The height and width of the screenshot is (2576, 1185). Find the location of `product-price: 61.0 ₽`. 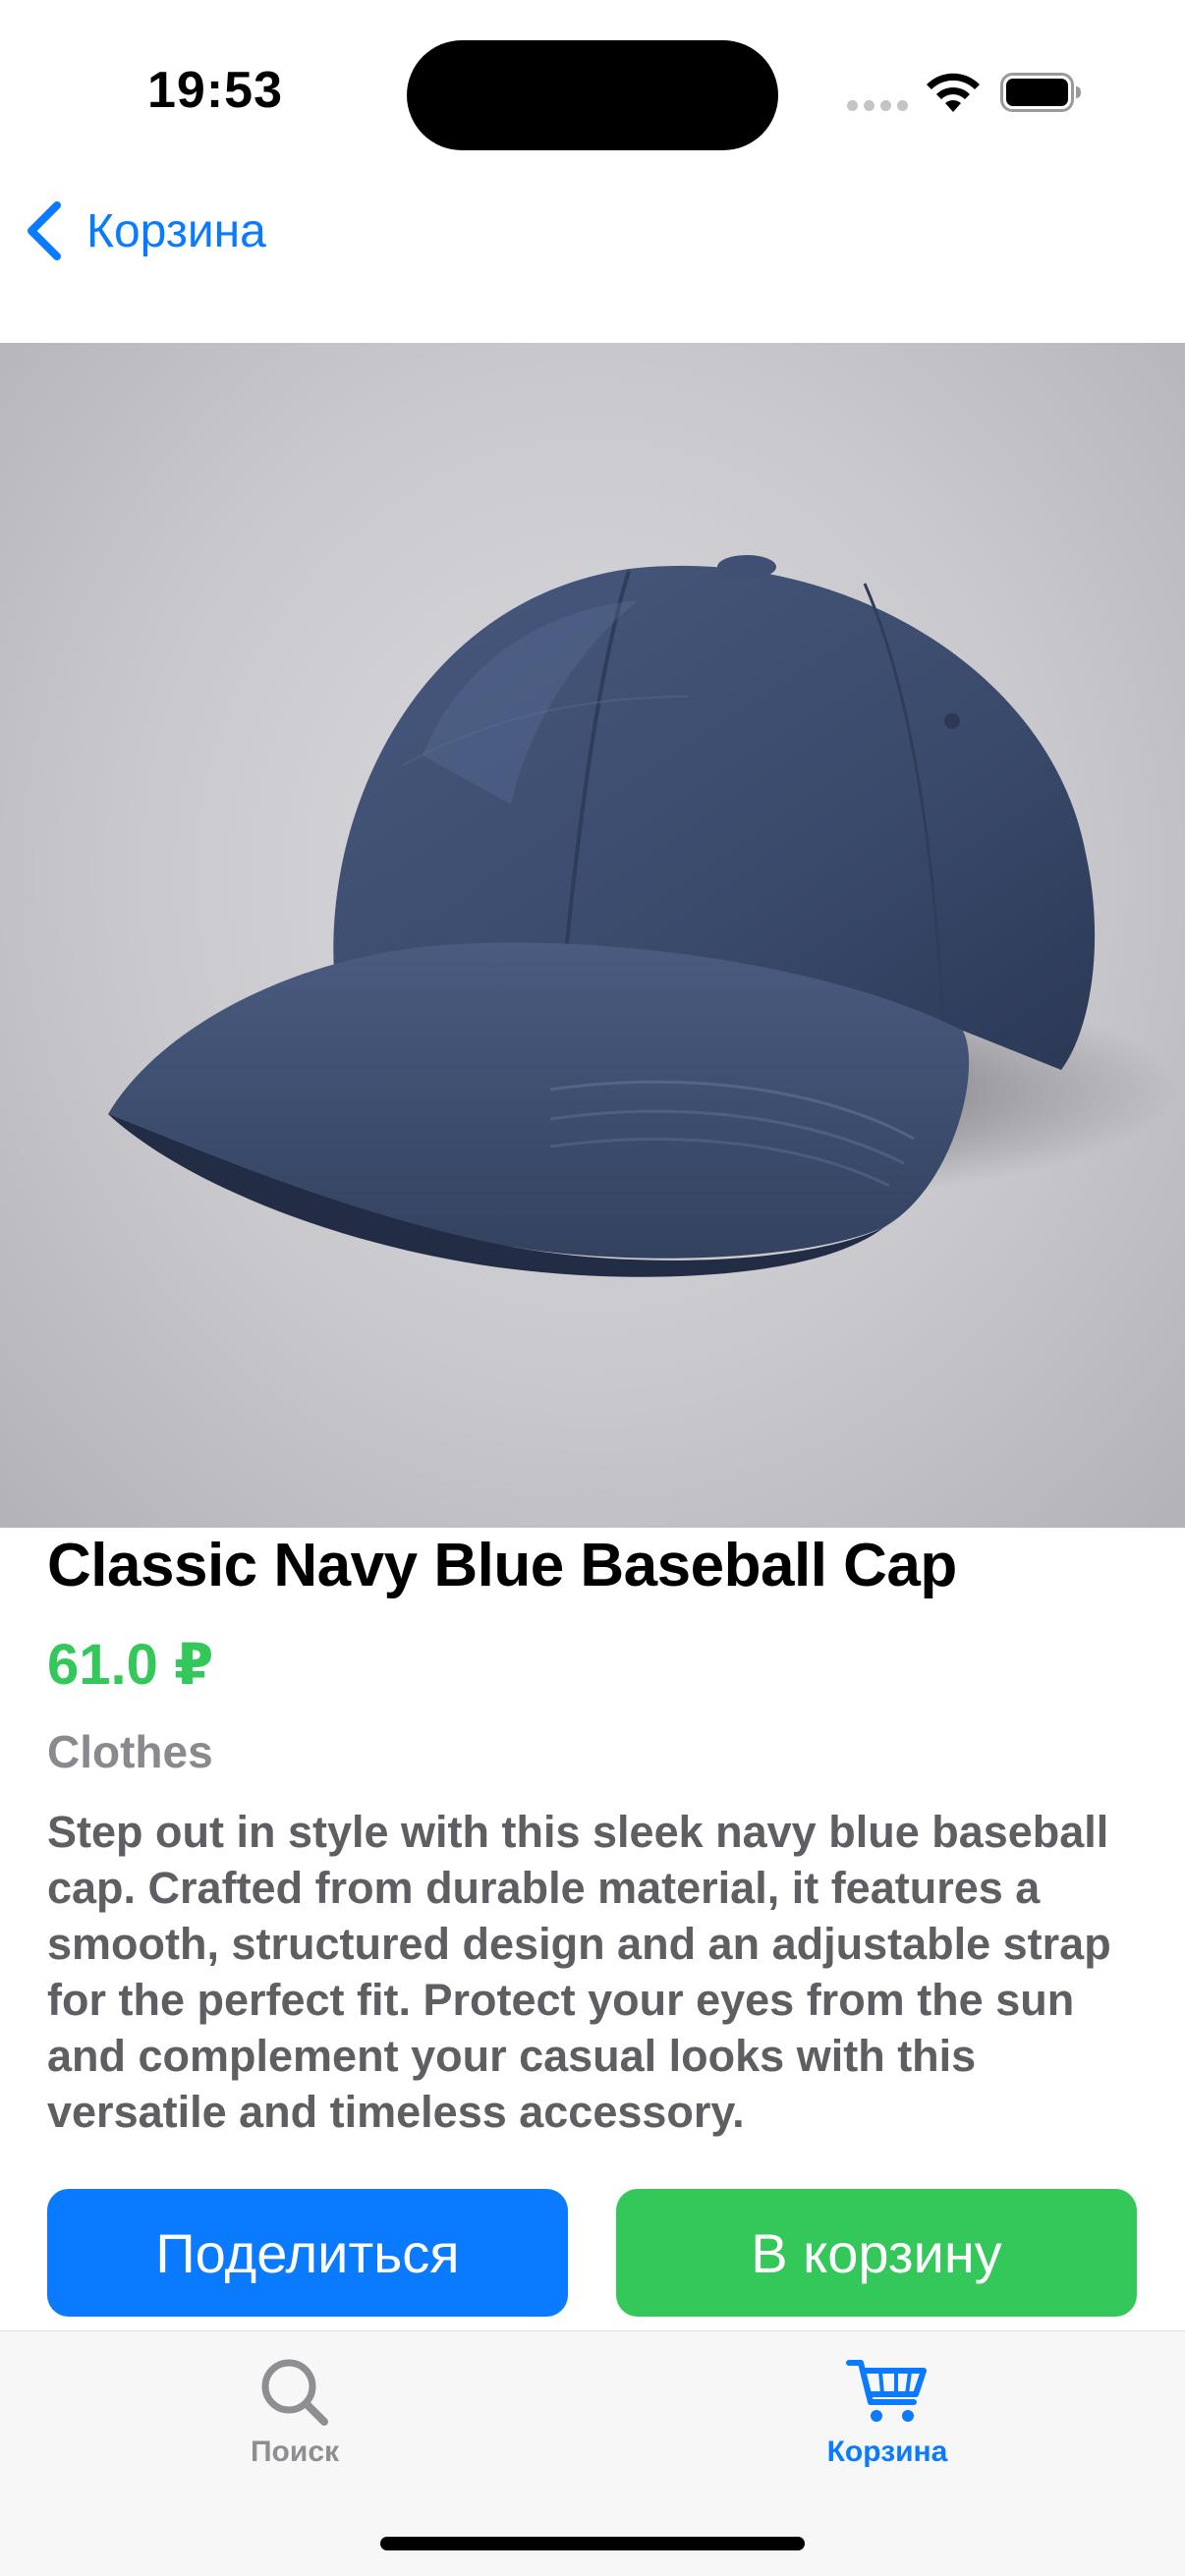

product-price: 61.0 ₽ is located at coordinates (131, 1665).